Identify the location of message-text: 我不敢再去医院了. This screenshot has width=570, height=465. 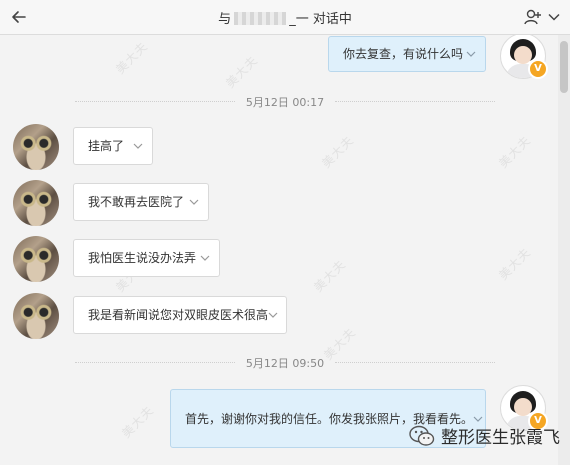
(136, 202).